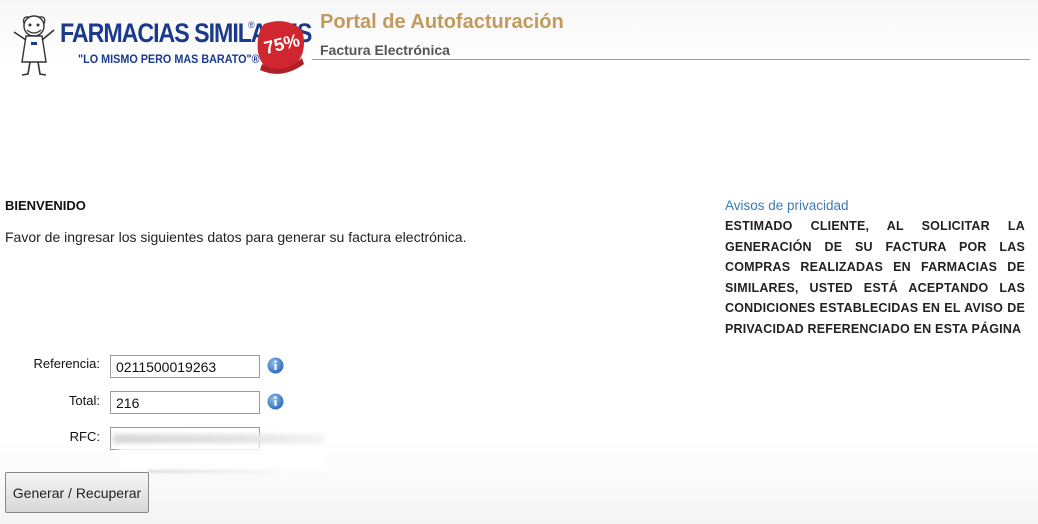 This screenshot has height=524, width=1038. I want to click on button-shadow, so click(215, 471).